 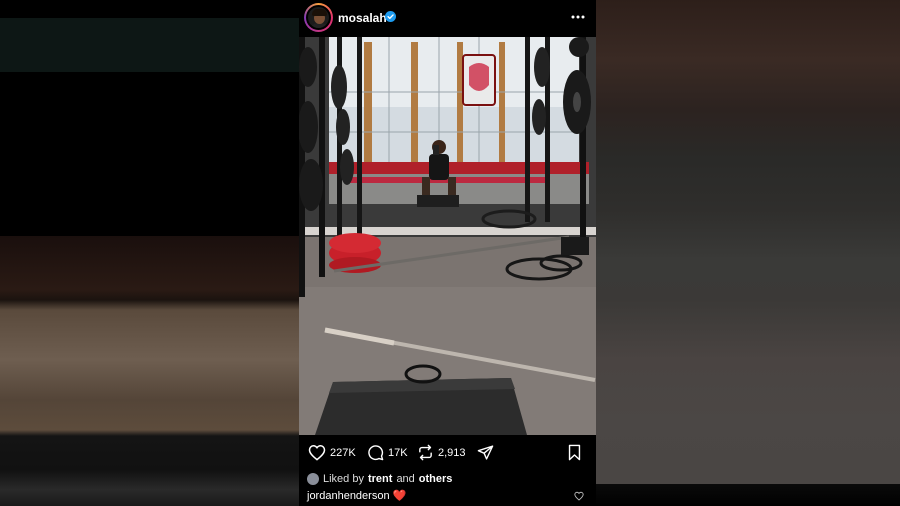 What do you see at coordinates (578, 17) in the screenshot?
I see `more-horizontal-icon` at bounding box center [578, 17].